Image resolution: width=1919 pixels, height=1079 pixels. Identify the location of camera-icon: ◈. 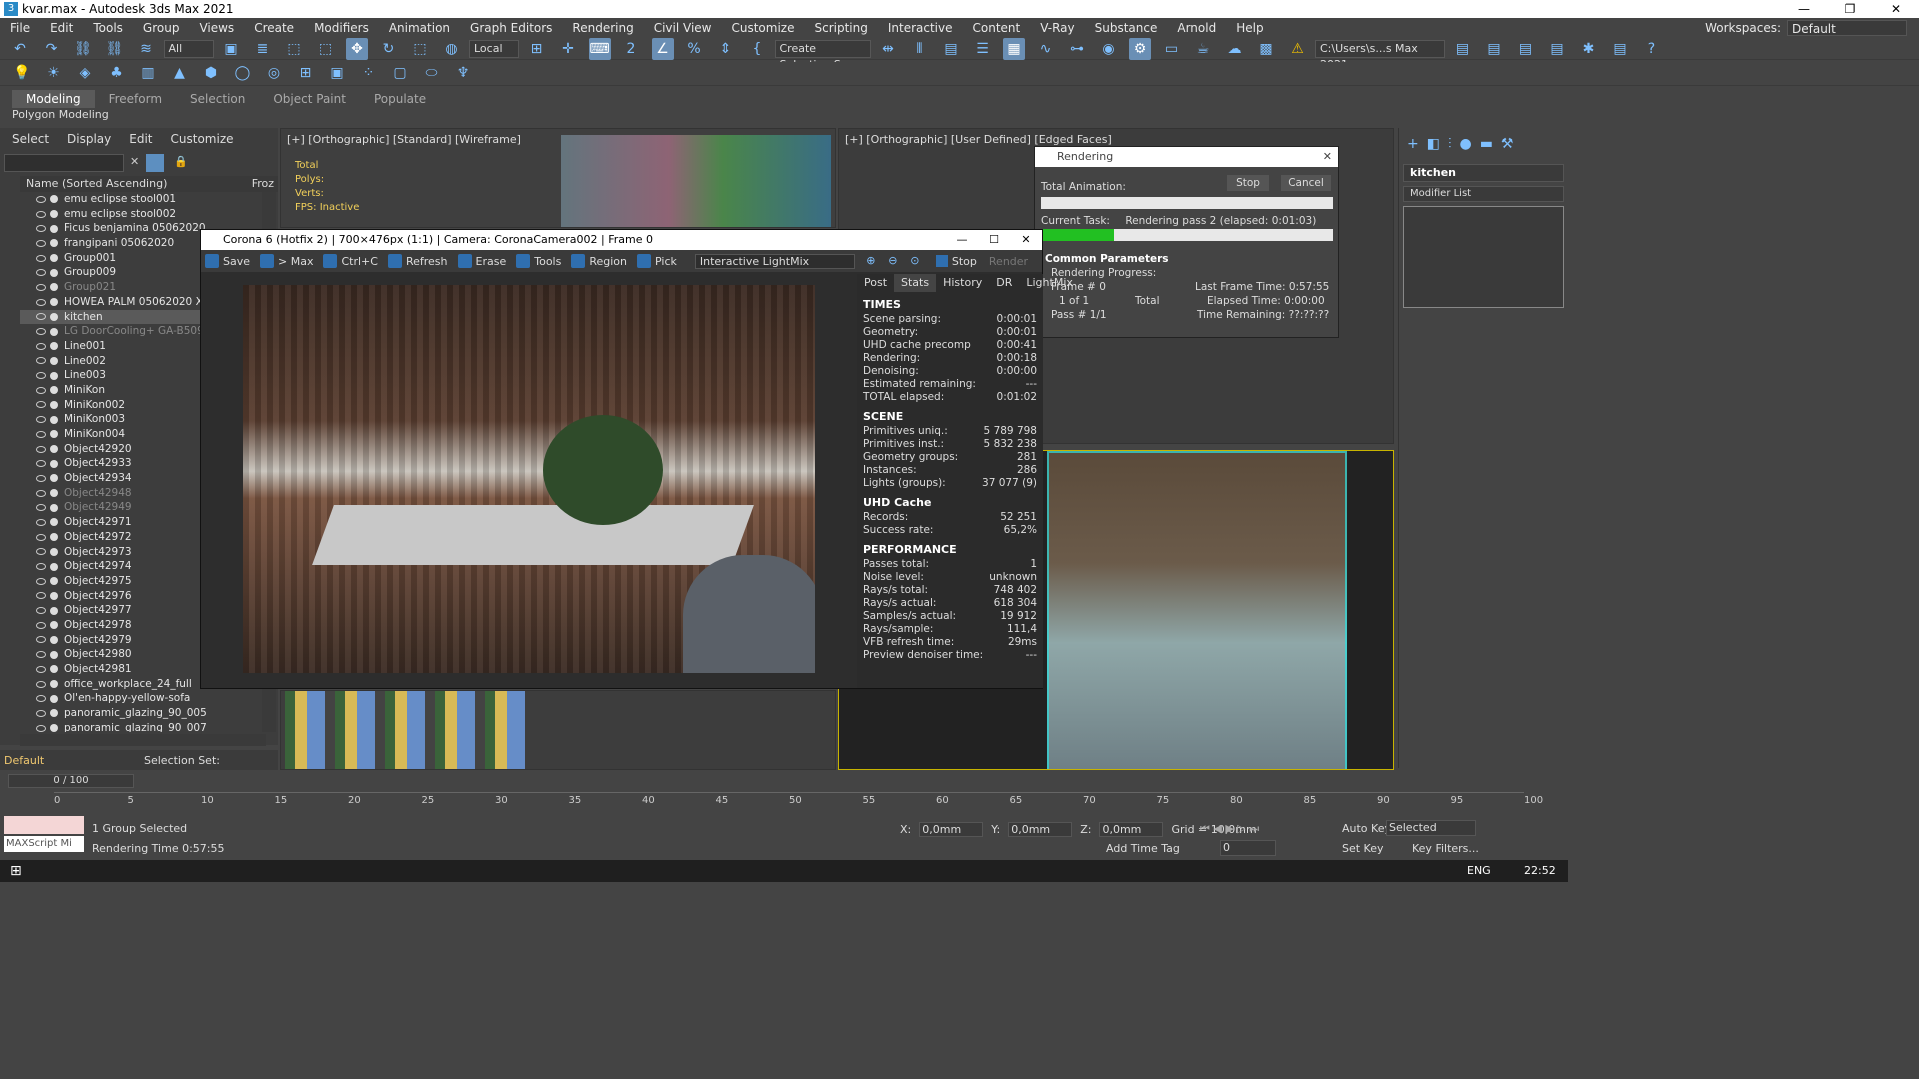
(85, 73).